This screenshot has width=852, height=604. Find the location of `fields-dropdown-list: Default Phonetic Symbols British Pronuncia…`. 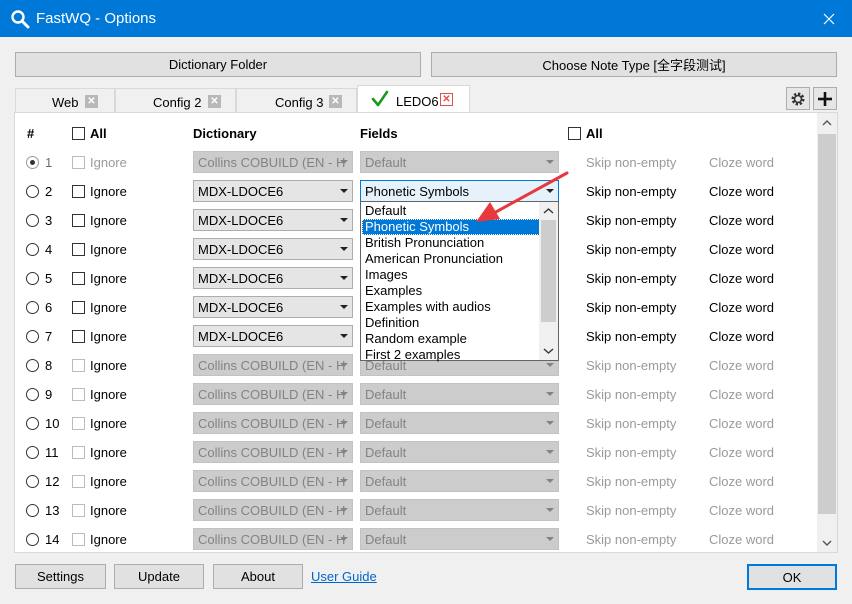

fields-dropdown-list: Default Phonetic Symbols British Pronuncia… is located at coordinates (459, 282).